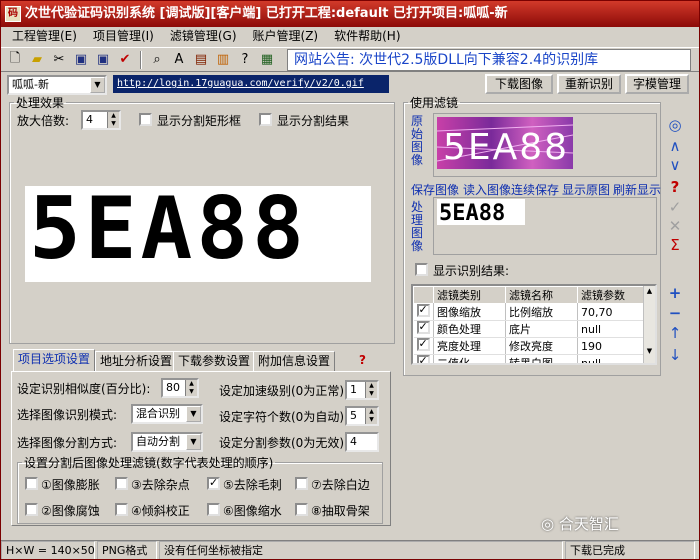  Describe the element at coordinates (611, 295) in the screenshot. I see `filter-table-col-param: 滤镜参数` at that location.